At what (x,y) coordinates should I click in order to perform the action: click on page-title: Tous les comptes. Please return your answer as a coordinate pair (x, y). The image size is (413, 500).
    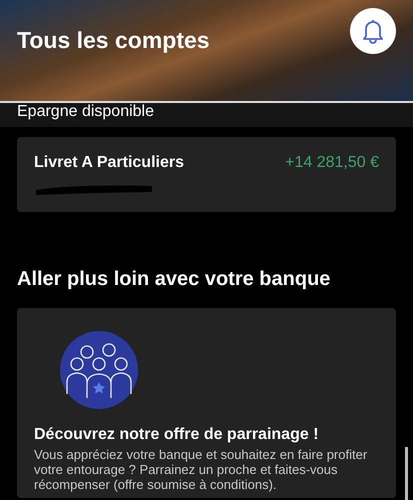
    Looking at the image, I should click on (113, 40).